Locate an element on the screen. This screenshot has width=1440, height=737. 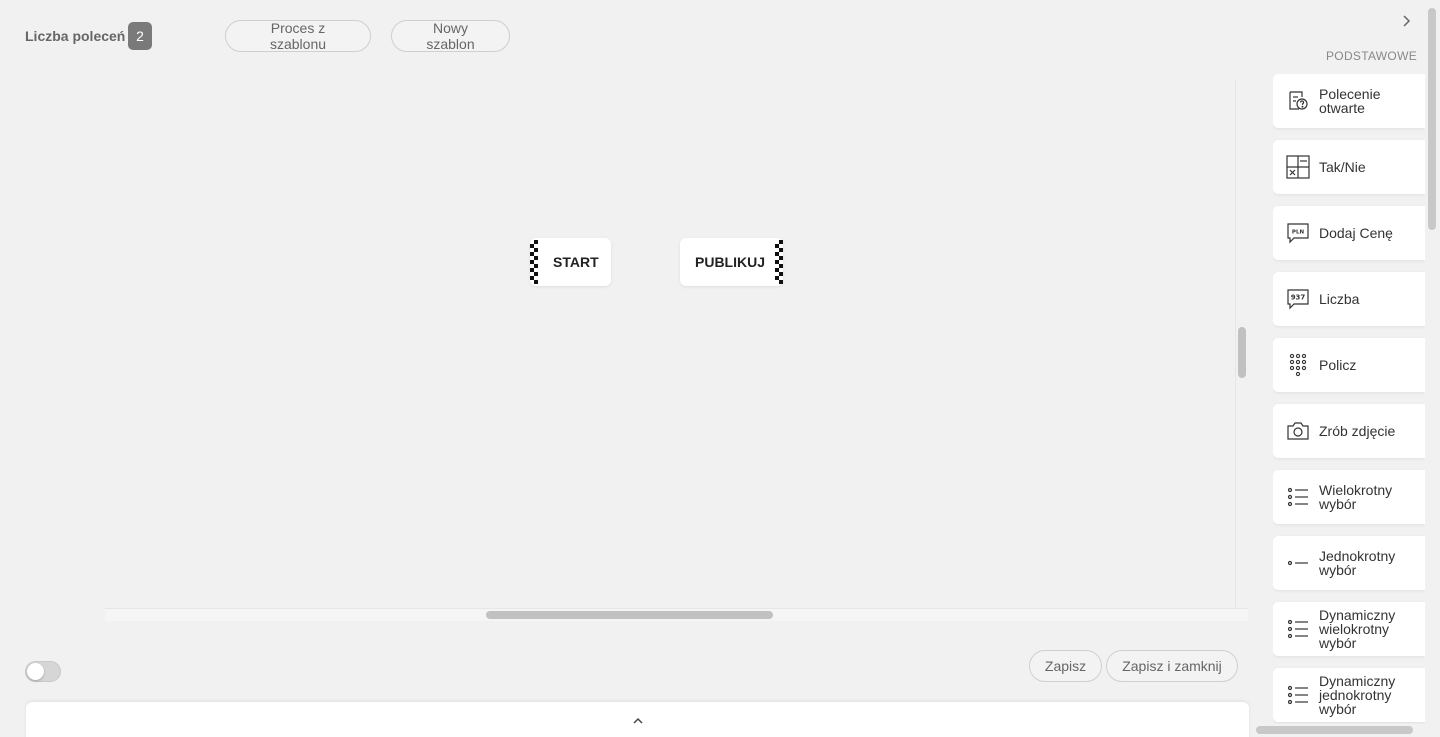
mode-toggle is located at coordinates (43, 671).